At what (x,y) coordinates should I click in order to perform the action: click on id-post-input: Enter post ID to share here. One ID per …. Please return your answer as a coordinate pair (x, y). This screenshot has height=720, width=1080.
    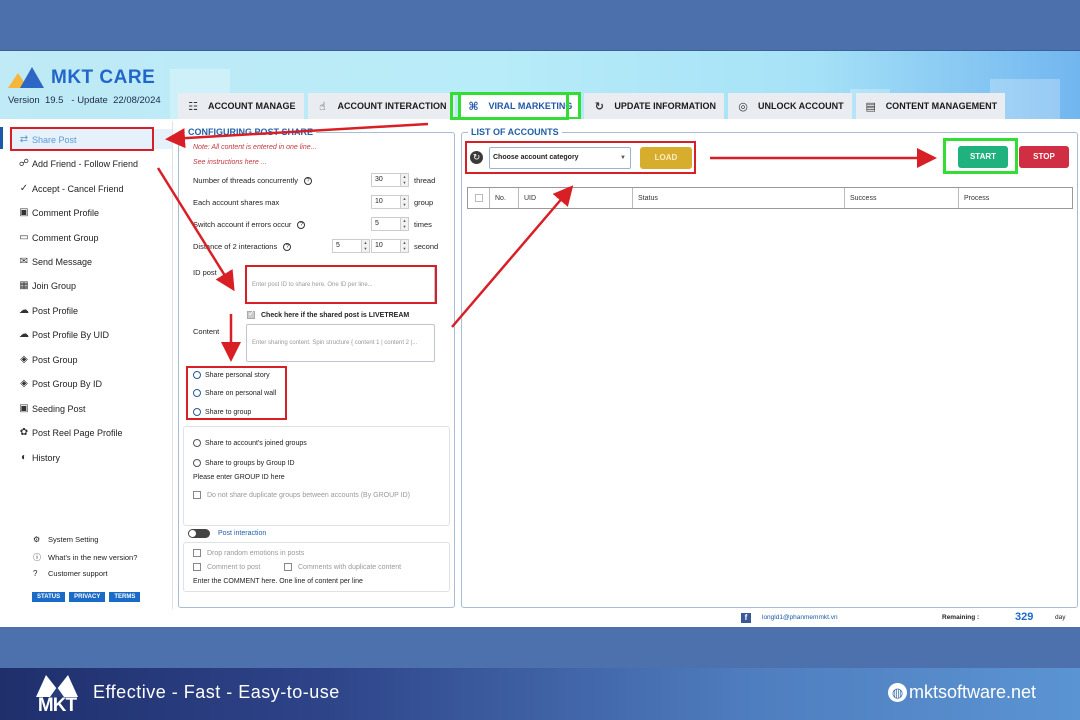
    Looking at the image, I should click on (340, 285).